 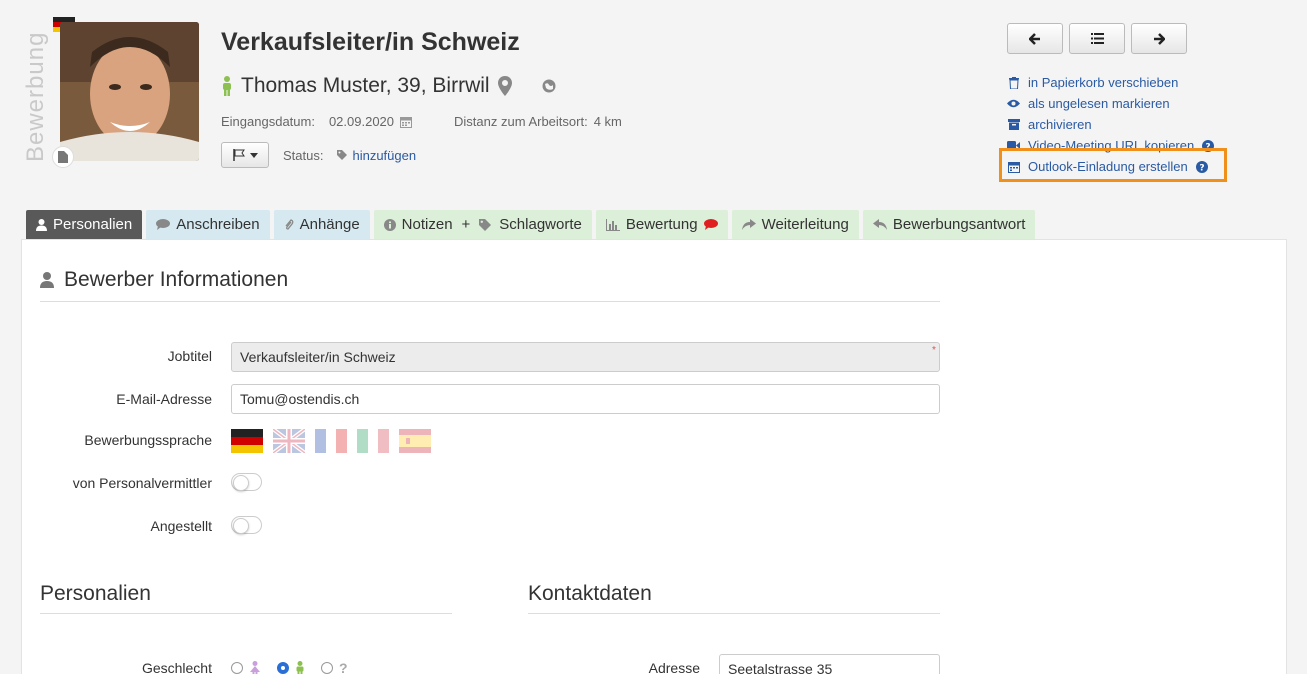 What do you see at coordinates (466, 224) in the screenshot?
I see `tab-plus-label: +` at bounding box center [466, 224].